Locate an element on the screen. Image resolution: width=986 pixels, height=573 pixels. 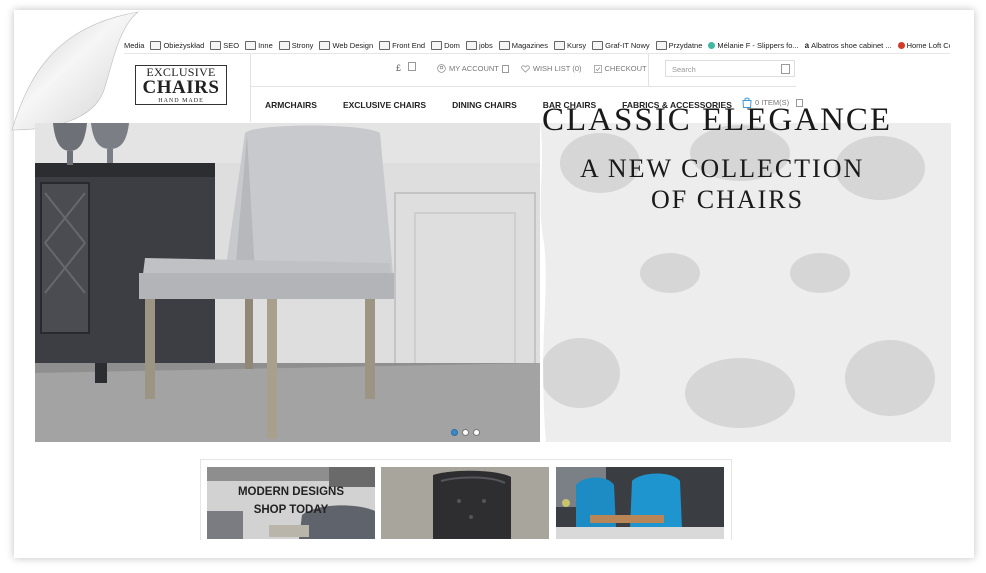
logo-tagline: HAND MADE is located at coordinates (181, 101).